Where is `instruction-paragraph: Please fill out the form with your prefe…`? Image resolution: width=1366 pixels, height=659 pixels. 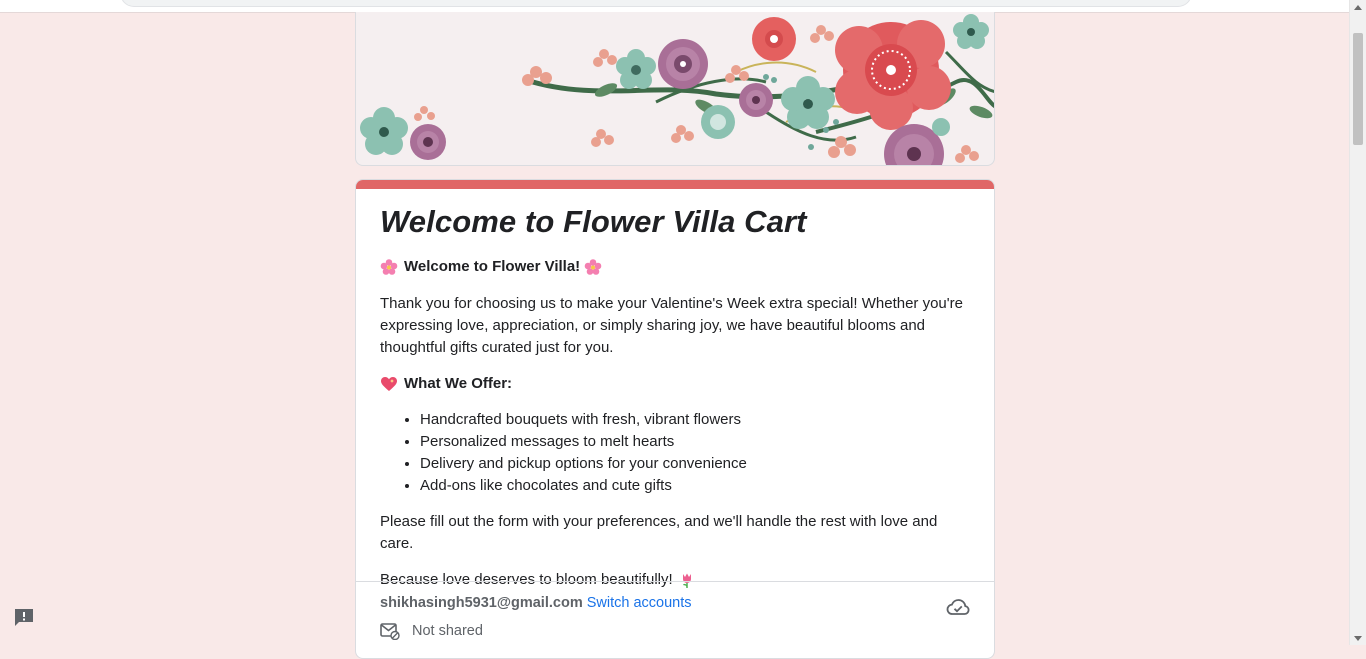 instruction-paragraph: Please fill out the form with your prefe… is located at coordinates (659, 532).